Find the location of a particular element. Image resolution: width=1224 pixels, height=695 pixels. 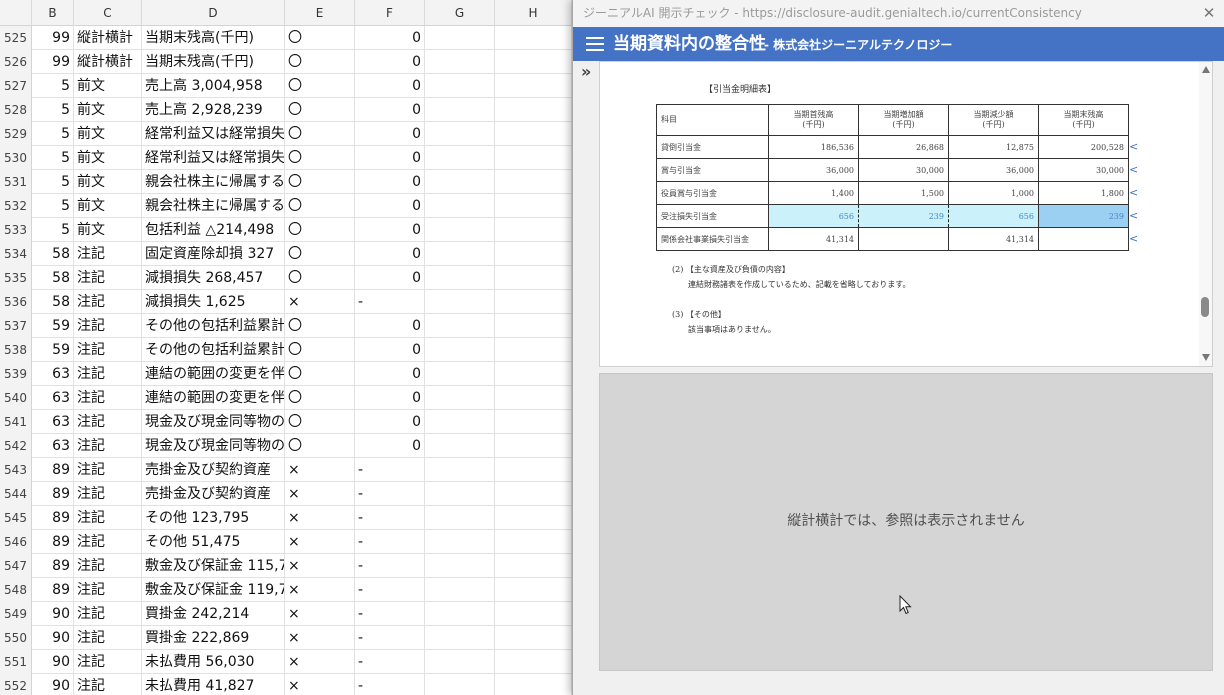

column-header-g: G is located at coordinates (460, 13).